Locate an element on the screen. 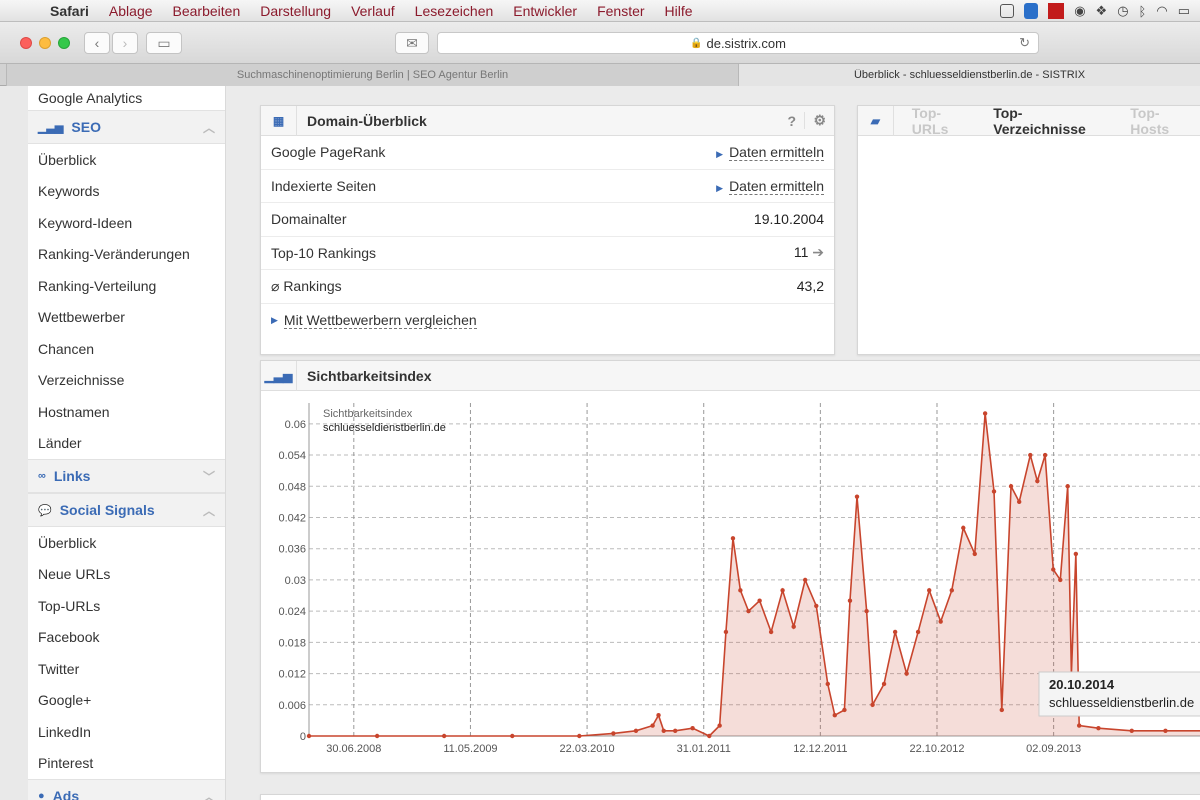  sidebar-item: Hostnamen is located at coordinates (126, 412).